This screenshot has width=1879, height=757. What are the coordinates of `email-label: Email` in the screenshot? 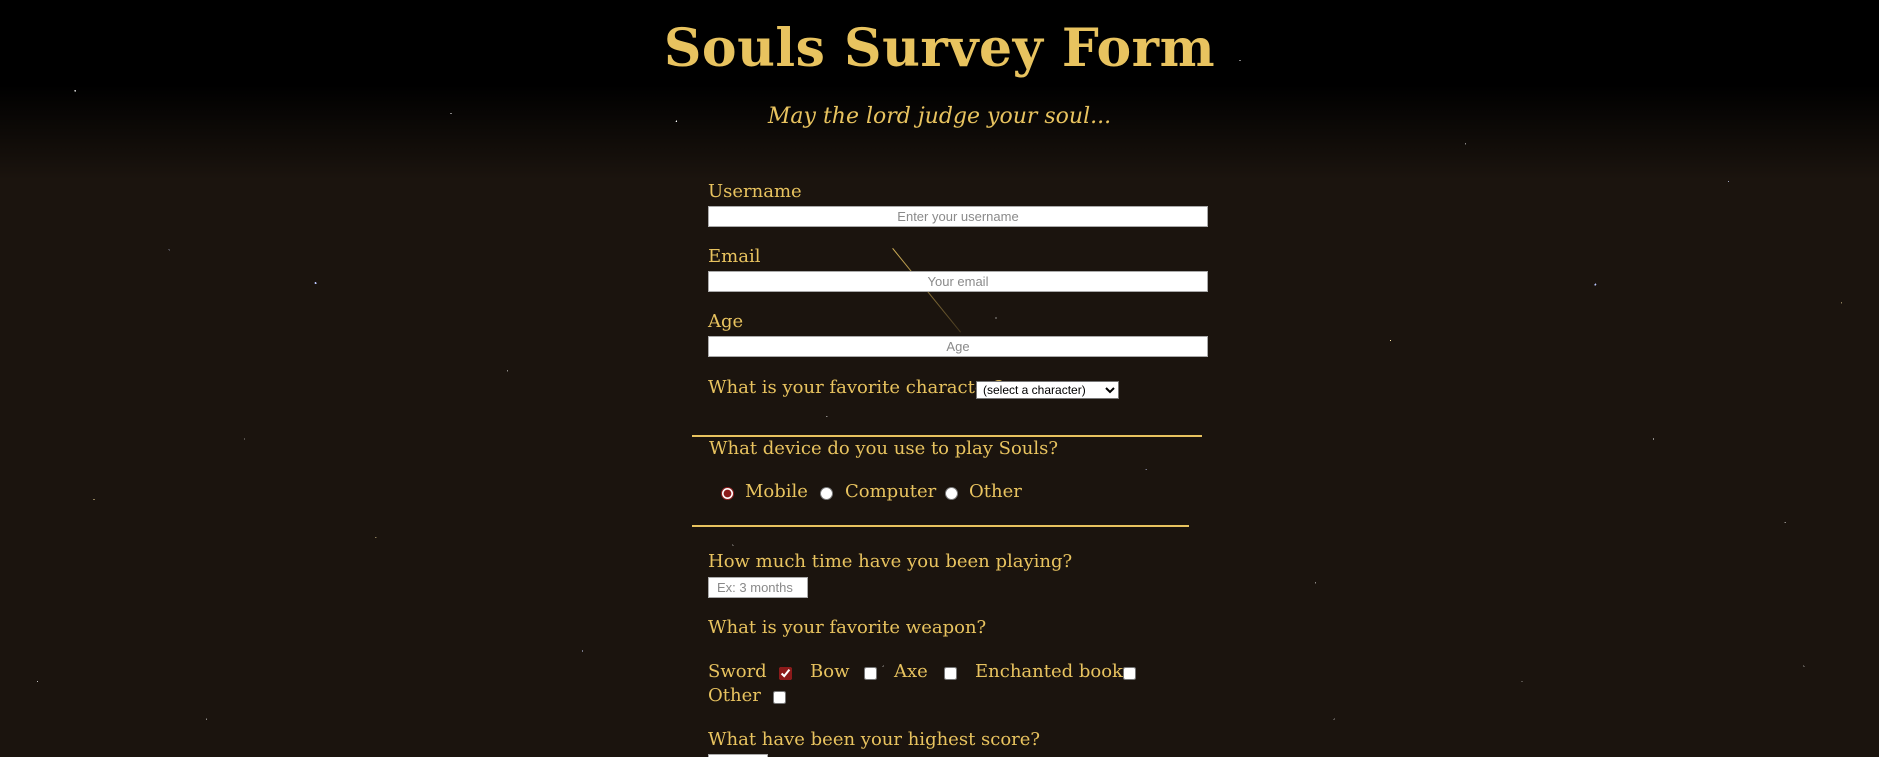 It's located at (734, 256).